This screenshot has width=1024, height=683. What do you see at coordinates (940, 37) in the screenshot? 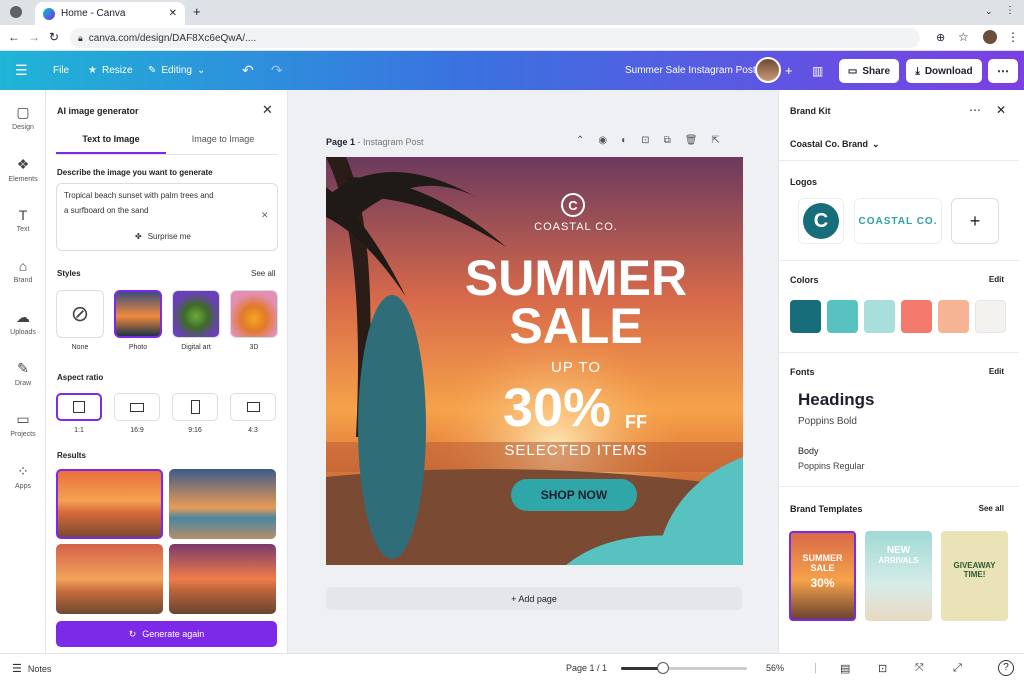
I see `install-app-icon: ⊕` at bounding box center [940, 37].